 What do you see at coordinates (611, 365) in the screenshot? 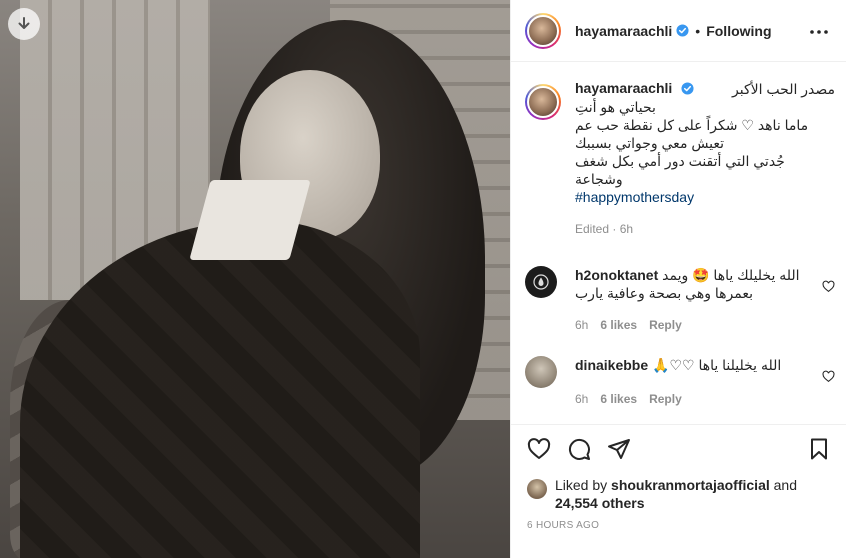
I see `comment-username: dinaikebbe` at bounding box center [611, 365].